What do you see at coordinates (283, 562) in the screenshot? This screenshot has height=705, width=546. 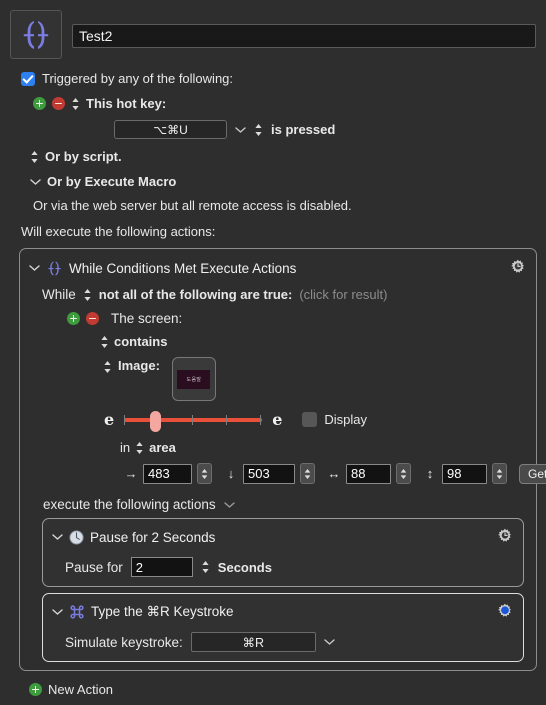 I see `pause-action-body: Pause for 2 Seconds` at bounding box center [283, 562].